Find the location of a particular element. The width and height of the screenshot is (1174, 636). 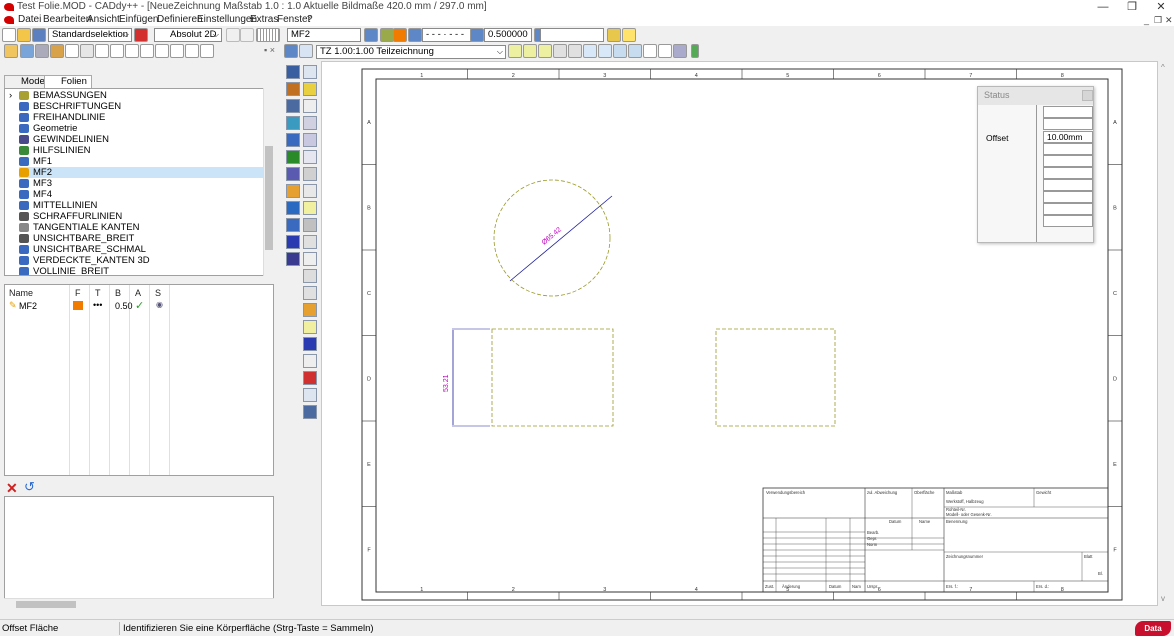

monitor-icon is located at coordinates (680, 51).